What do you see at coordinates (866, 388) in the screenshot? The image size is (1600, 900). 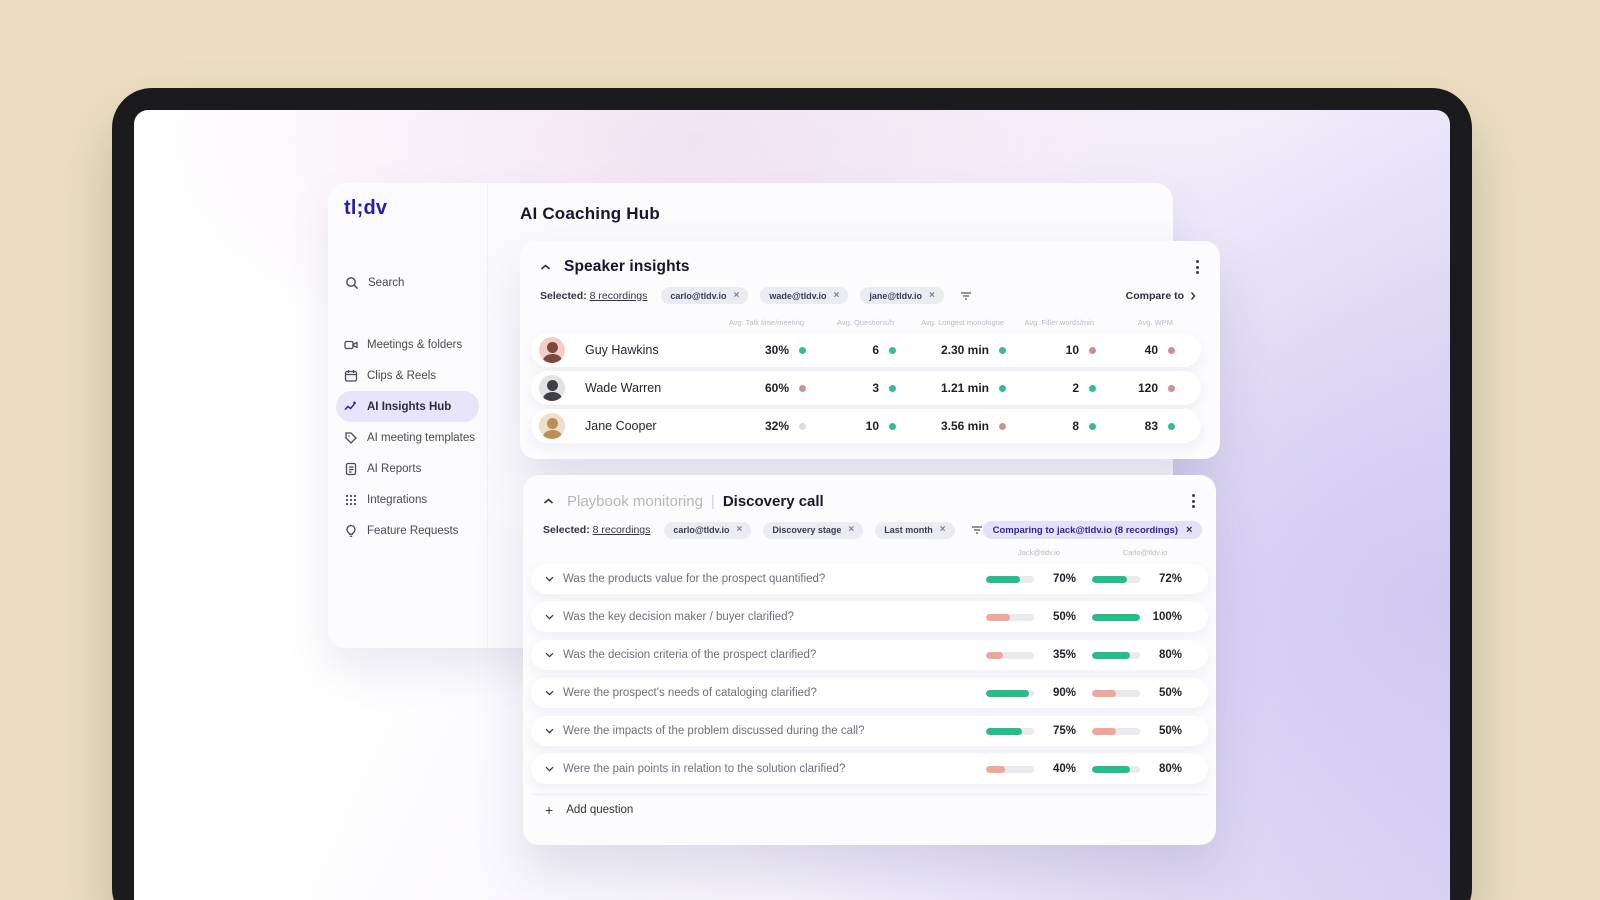 I see `table-row: Wade Warren 60% 3 1.21 min 2 120` at bounding box center [866, 388].